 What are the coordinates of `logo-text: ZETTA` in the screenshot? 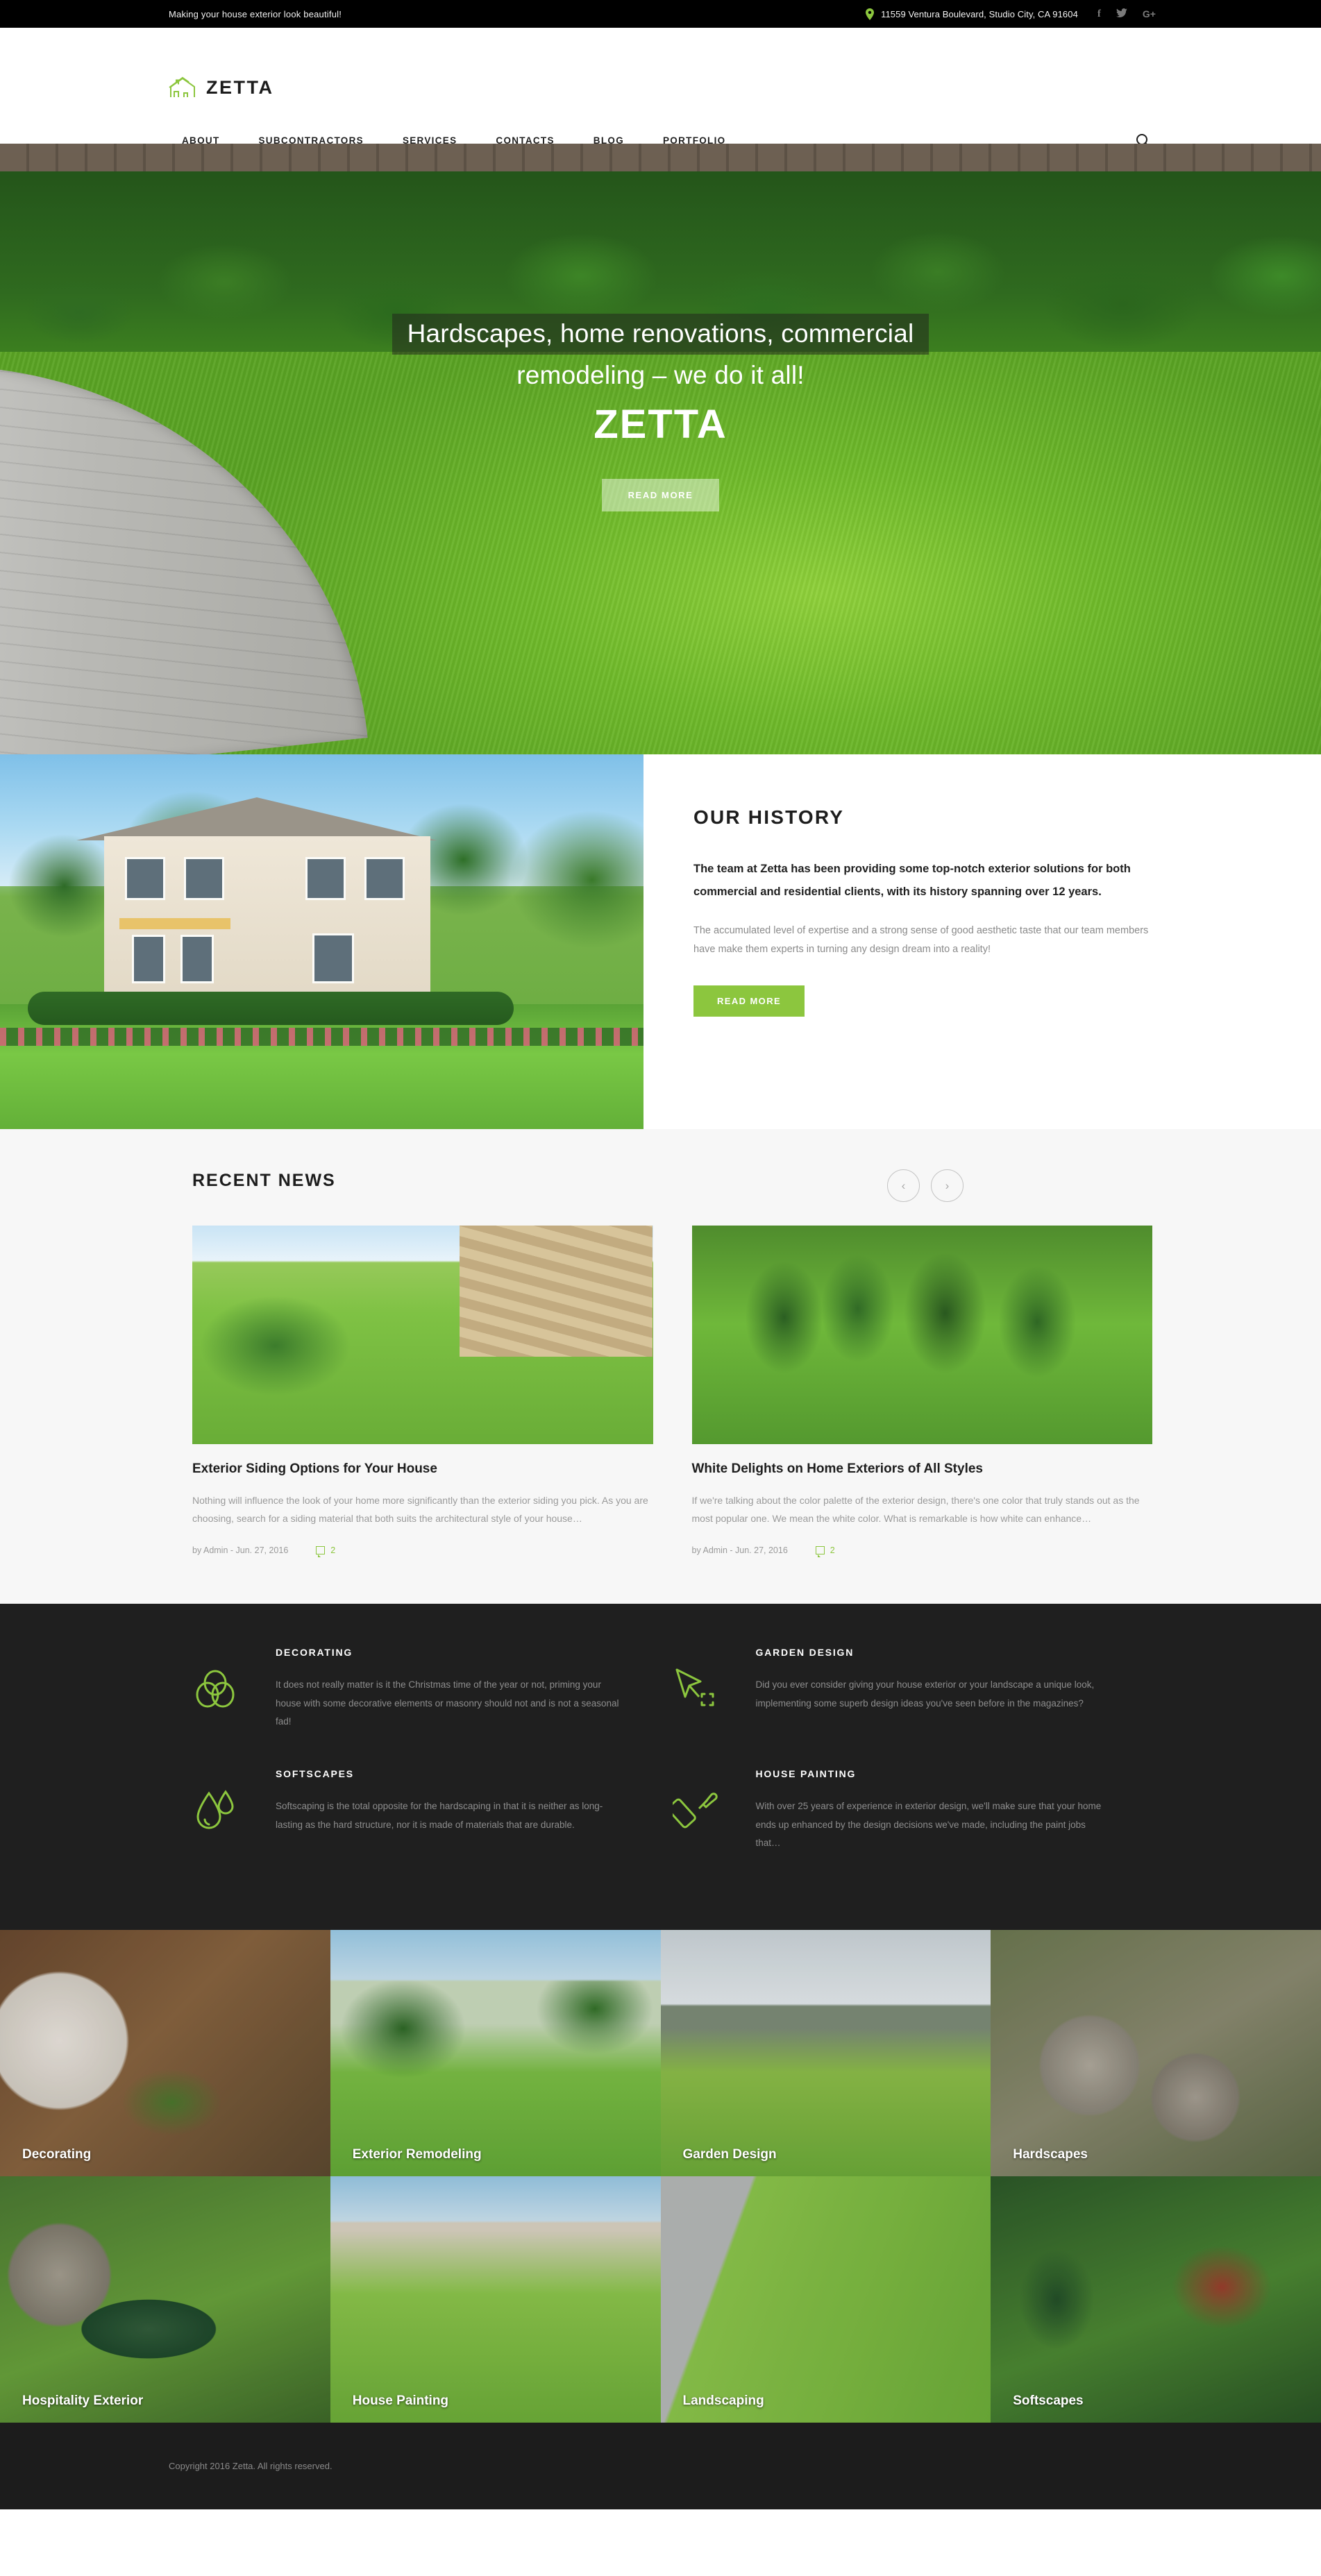 It's located at (240, 87).